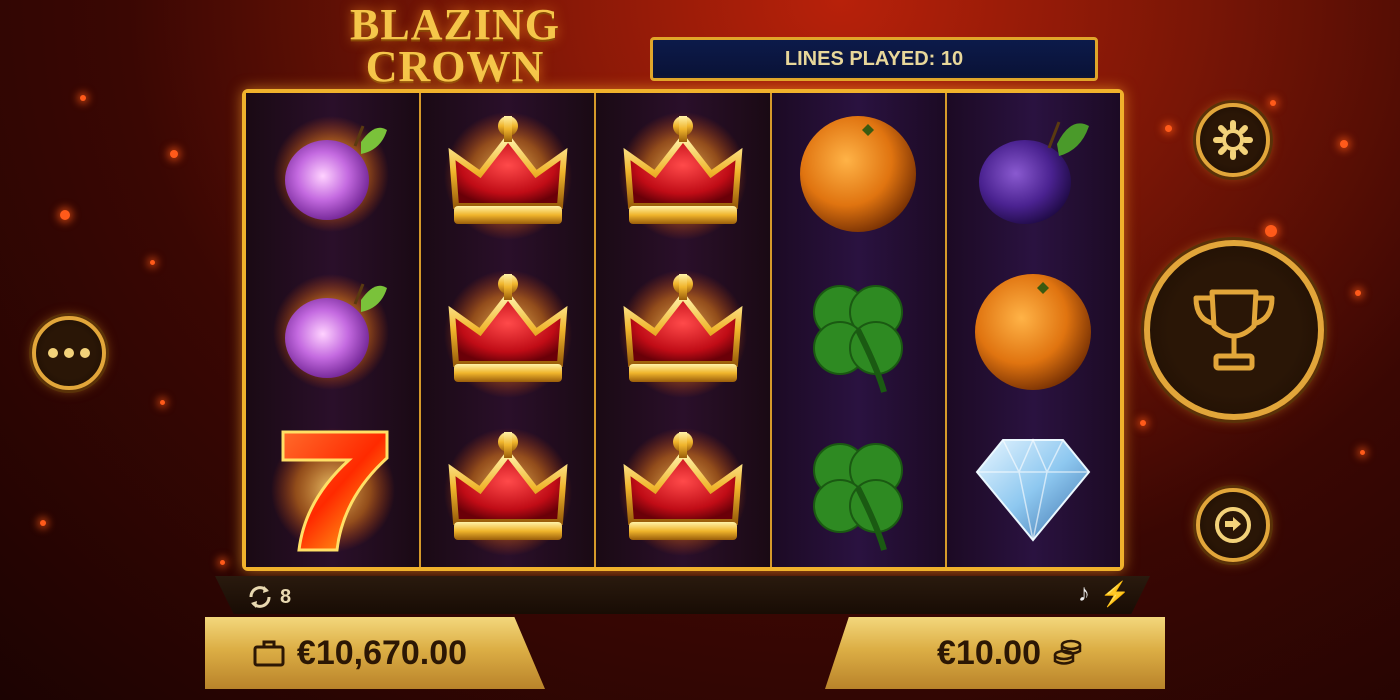  I want to click on settings-button, so click(1233, 140).